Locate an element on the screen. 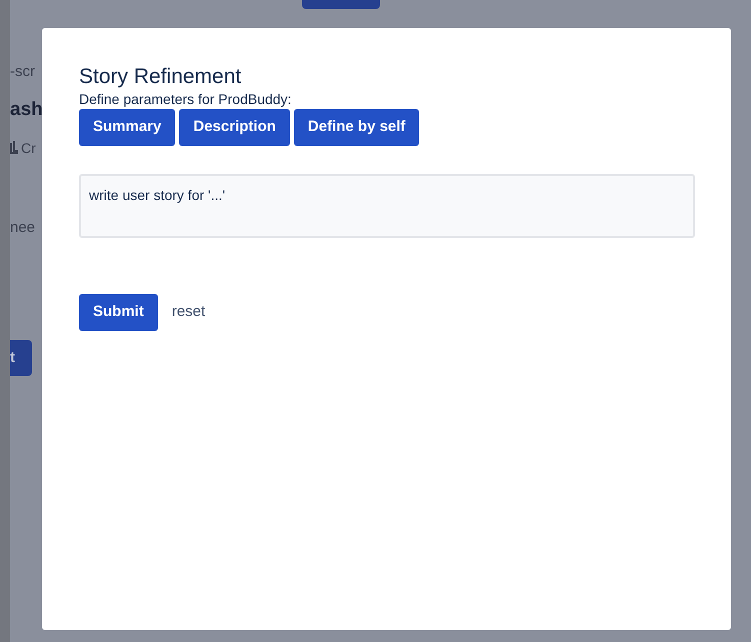  document-icon is located at coordinates (14, 148).